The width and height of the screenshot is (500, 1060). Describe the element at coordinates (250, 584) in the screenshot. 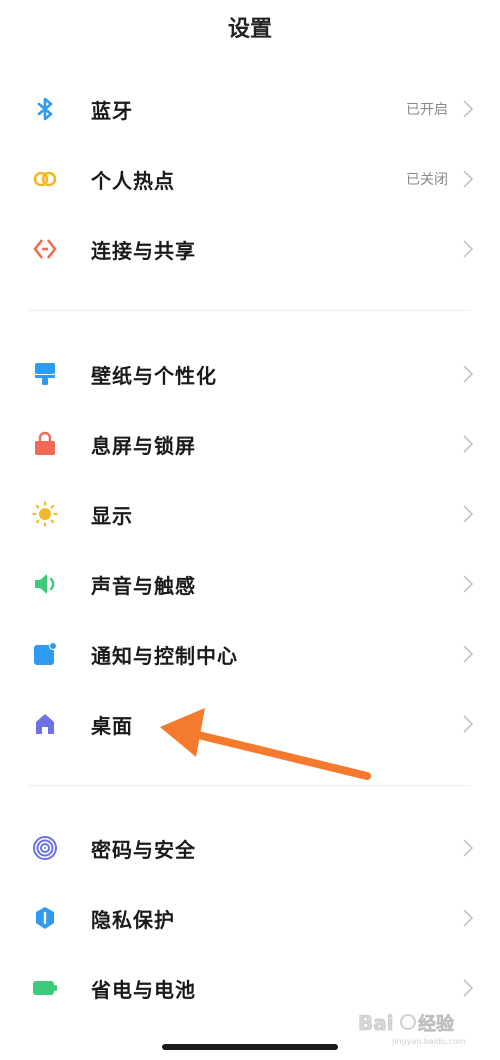

I see `settings-item-sound: 声音与触感` at that location.